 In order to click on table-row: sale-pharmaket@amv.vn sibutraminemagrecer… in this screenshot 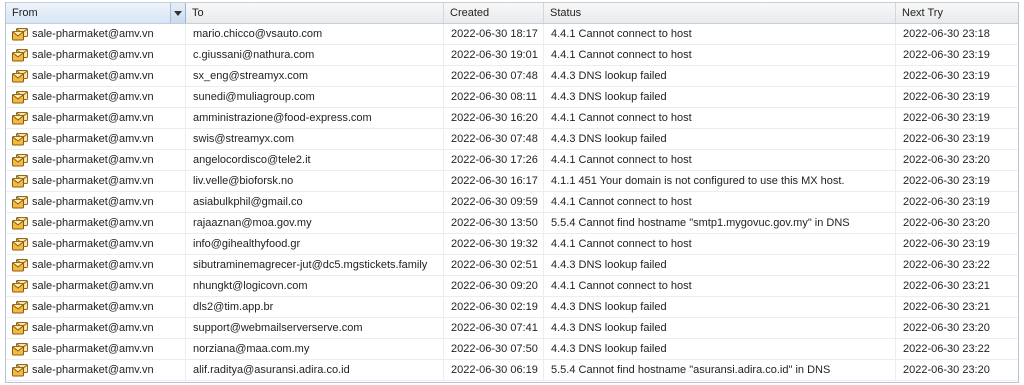, I will do `click(512, 265)`.